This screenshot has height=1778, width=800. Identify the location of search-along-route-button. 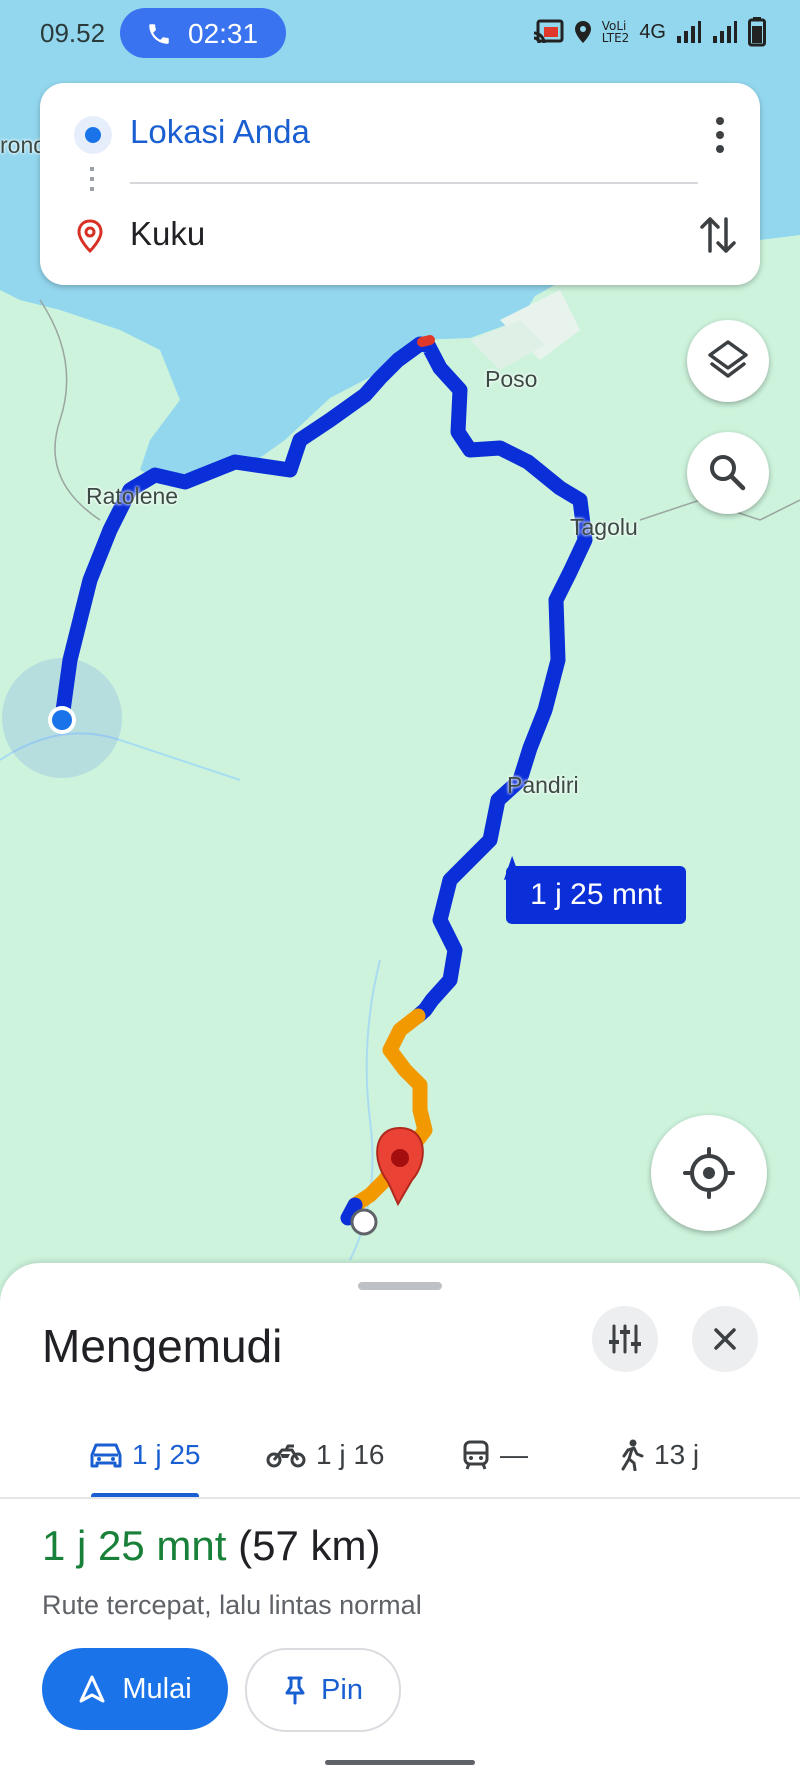
(728, 473).